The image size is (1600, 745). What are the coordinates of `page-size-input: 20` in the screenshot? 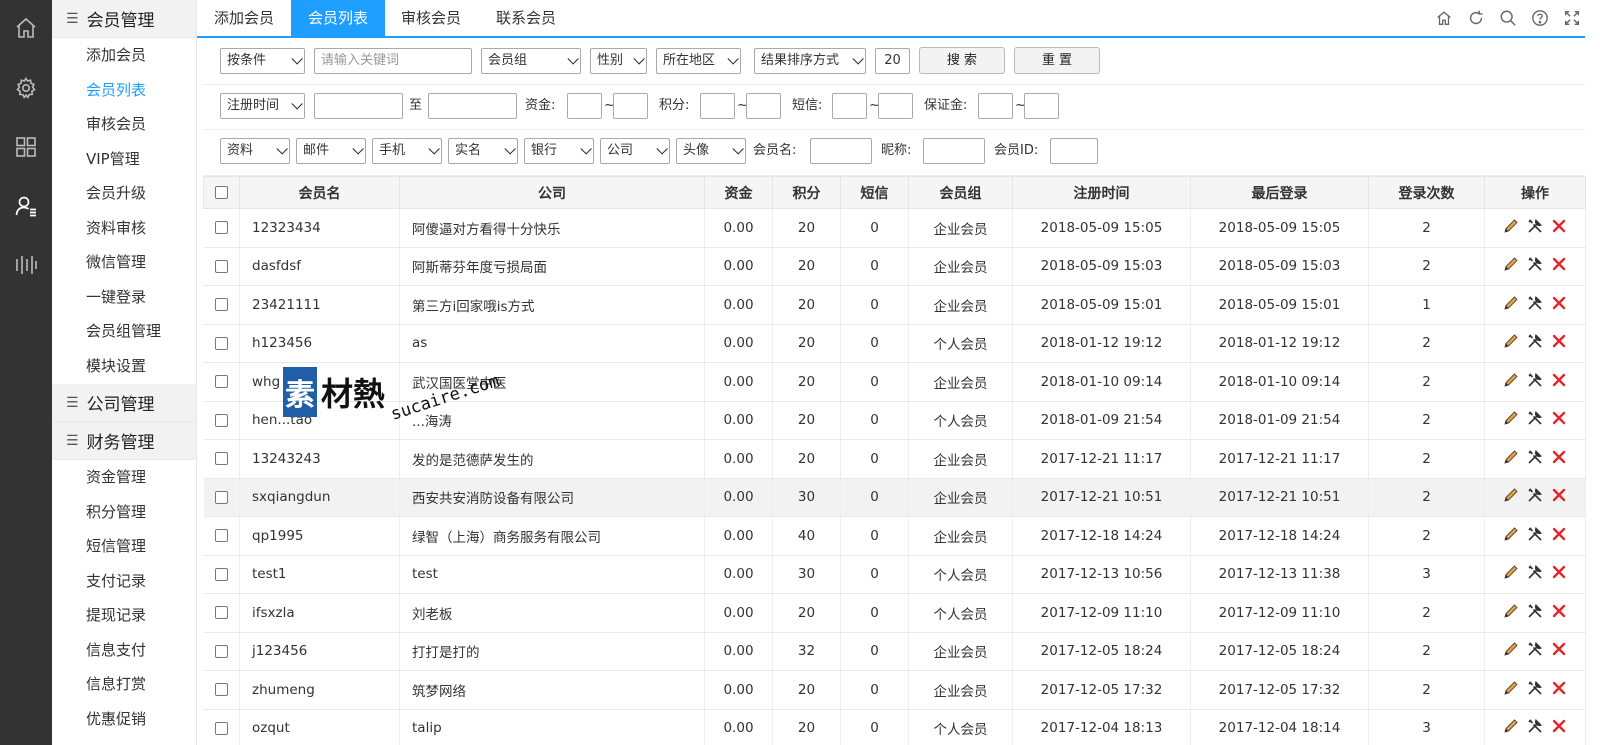 It's located at (892, 61).